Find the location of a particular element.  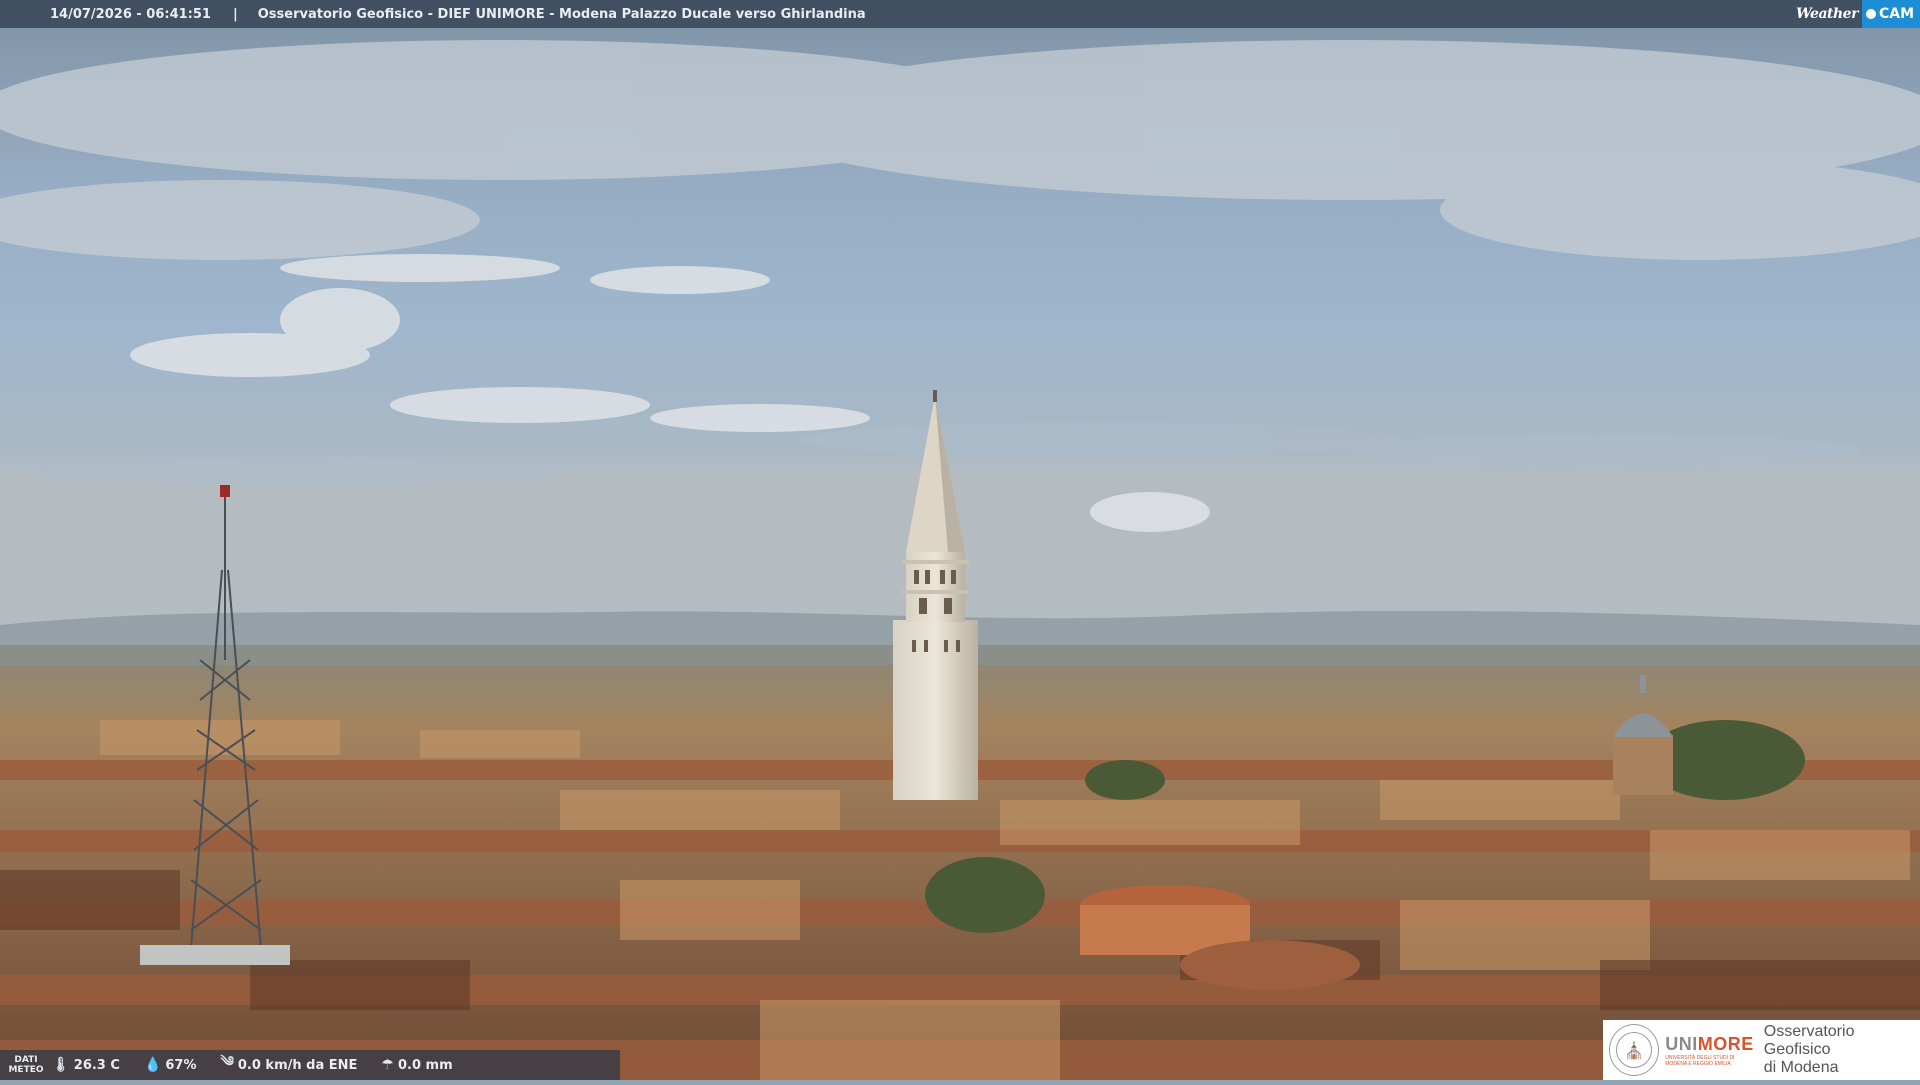

timestamp: 14/07/2026 - 06:41:51 is located at coordinates (130, 14).